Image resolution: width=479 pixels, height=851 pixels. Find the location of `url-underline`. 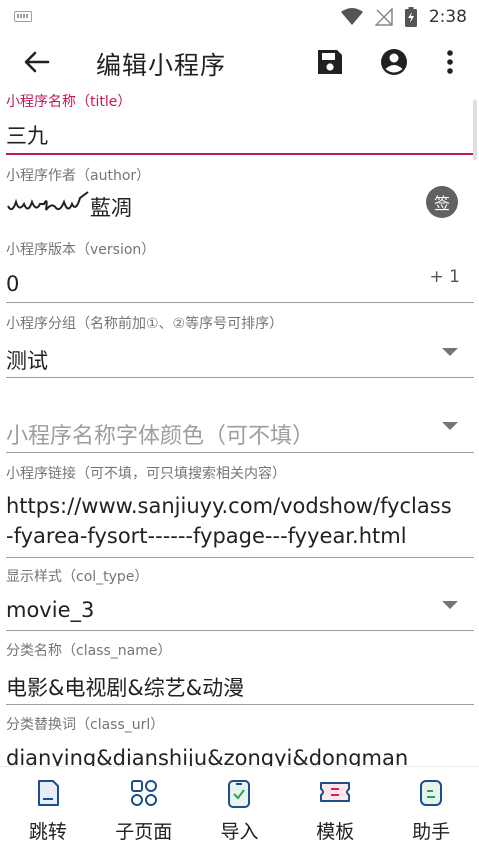

url-underline is located at coordinates (240, 557).